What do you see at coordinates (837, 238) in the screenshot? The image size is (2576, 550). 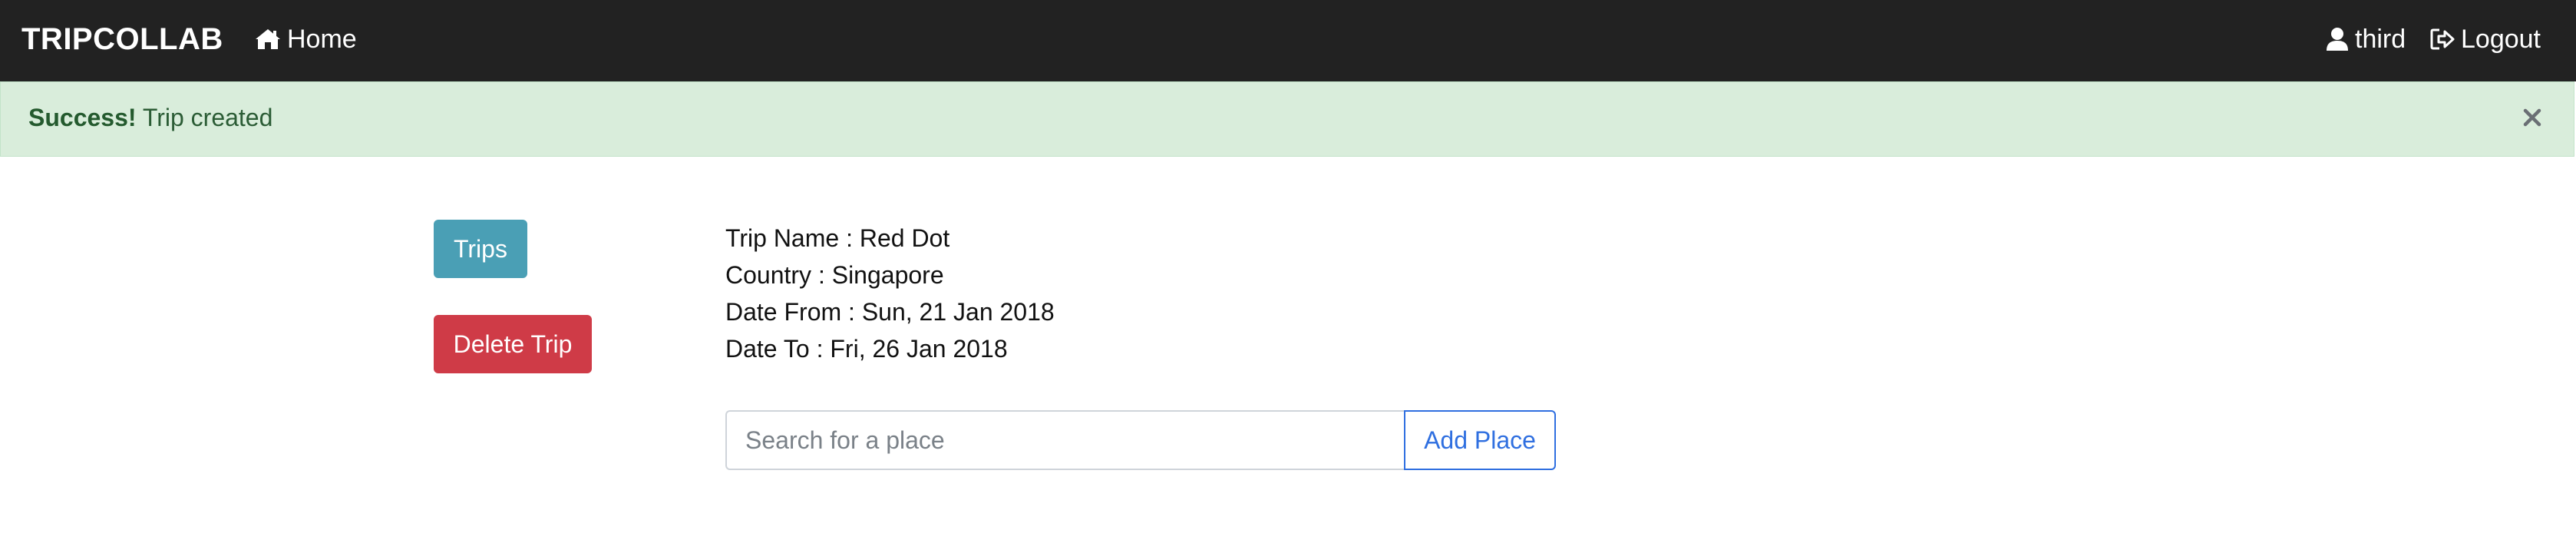 I see `trip-name: Trip Name : Red Dot` at bounding box center [837, 238].